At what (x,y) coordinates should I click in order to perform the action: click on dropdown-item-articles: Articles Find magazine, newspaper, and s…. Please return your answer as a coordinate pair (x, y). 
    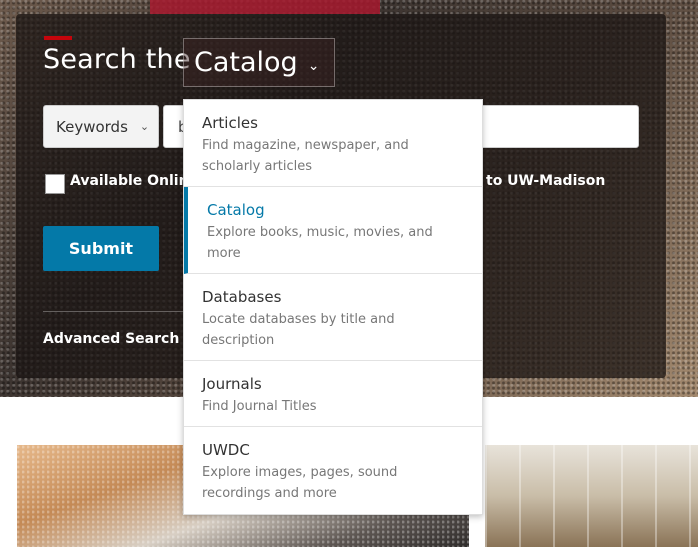
    Looking at the image, I should click on (333, 143).